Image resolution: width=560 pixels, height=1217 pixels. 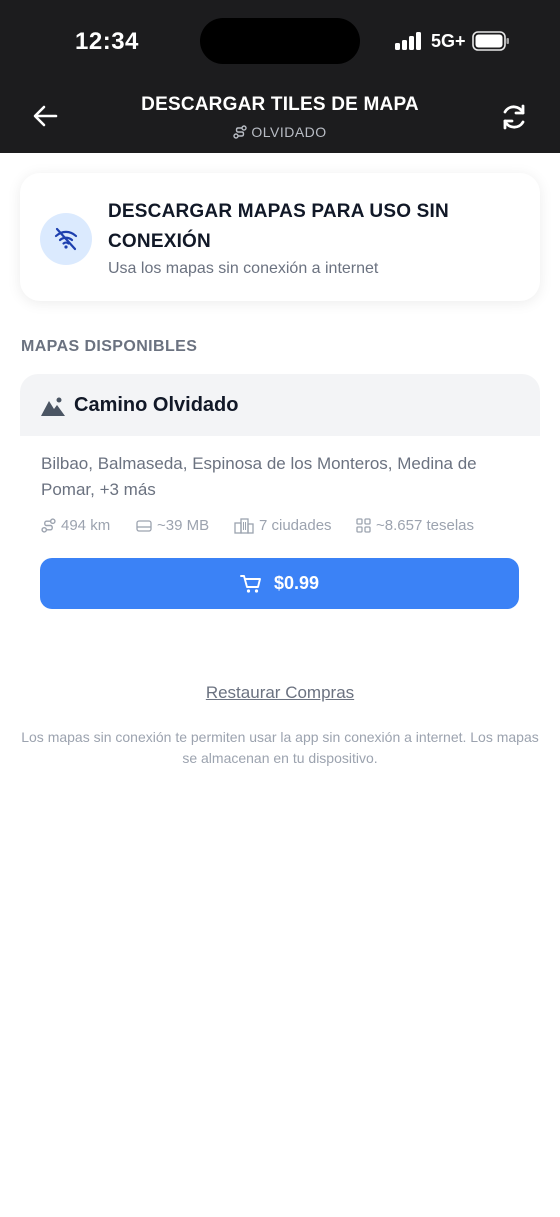 I want to click on city-icon, so click(x=244, y=525).